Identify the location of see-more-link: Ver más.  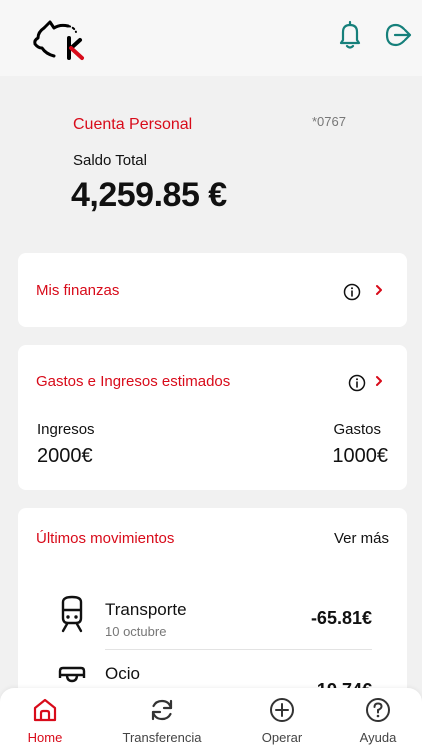
(361, 538).